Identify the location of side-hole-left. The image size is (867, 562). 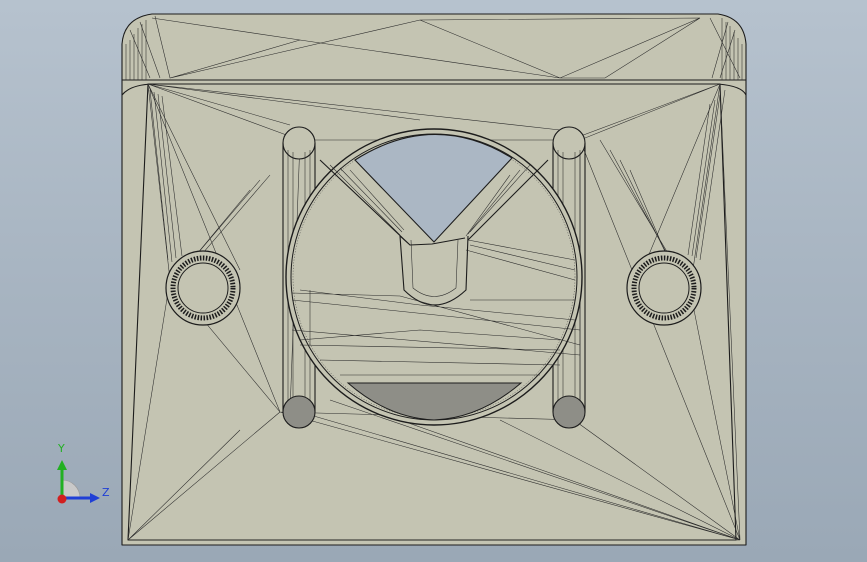
(203, 288).